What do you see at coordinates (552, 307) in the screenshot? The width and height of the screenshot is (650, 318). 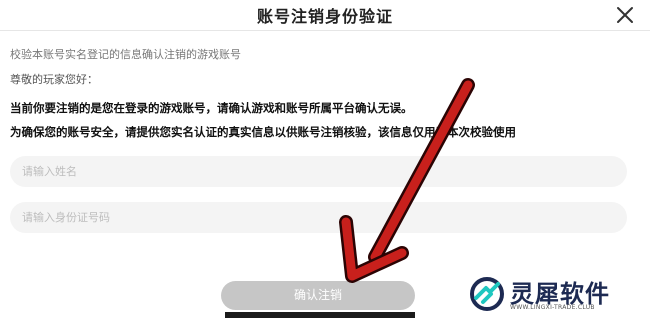 I see `watermark-url: WWW.LINGXI-TRADE.CLUB` at bounding box center [552, 307].